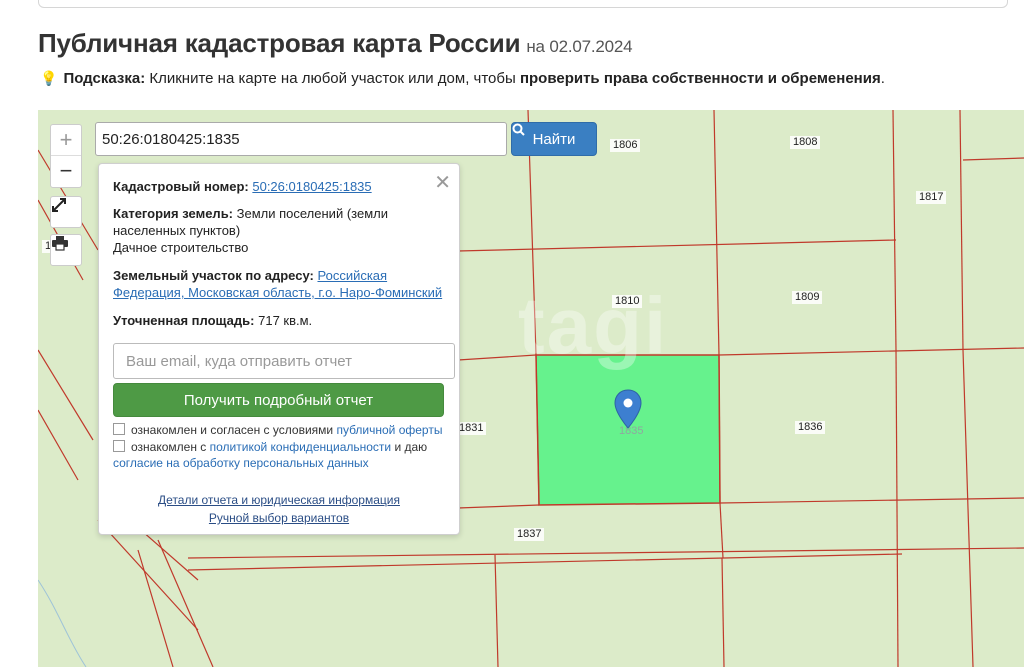 Image resolution: width=1024 pixels, height=667 pixels. What do you see at coordinates (181, 247) in the screenshot?
I see `land-use-value: Дачное строительство` at bounding box center [181, 247].